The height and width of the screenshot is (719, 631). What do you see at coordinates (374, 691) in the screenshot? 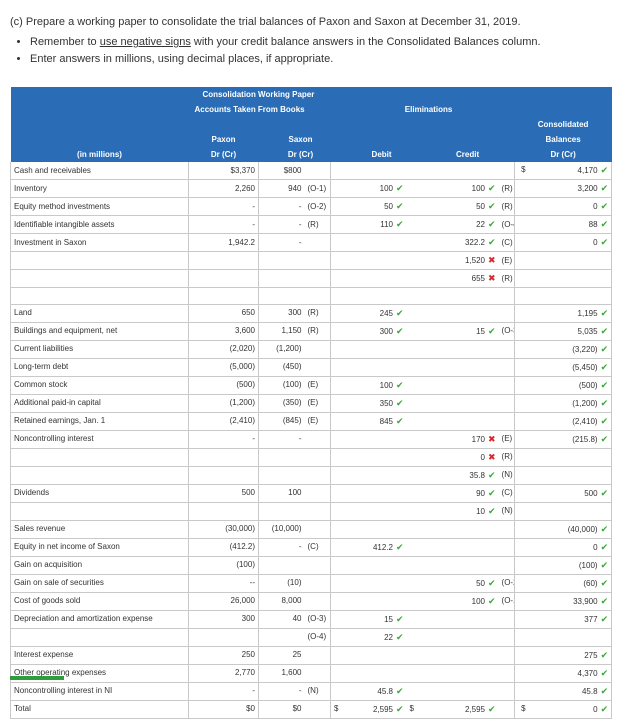
I see `debit-input: 45.8 ✔` at bounding box center [374, 691].